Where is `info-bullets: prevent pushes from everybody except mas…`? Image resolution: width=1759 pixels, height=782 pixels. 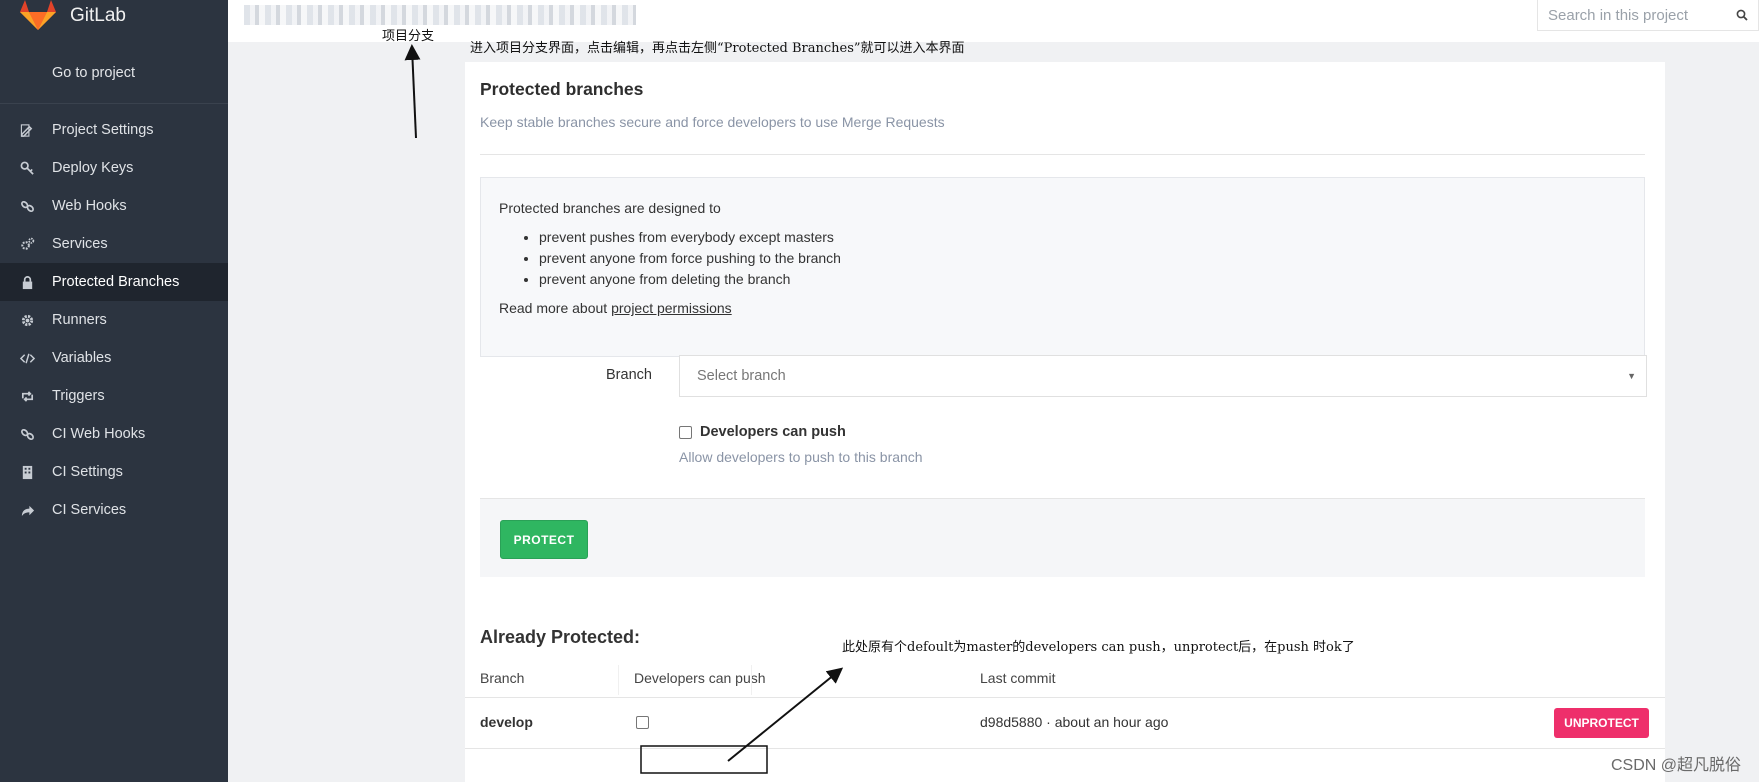
info-bullets: prevent pushes from everybody except mas… is located at coordinates (1073, 258).